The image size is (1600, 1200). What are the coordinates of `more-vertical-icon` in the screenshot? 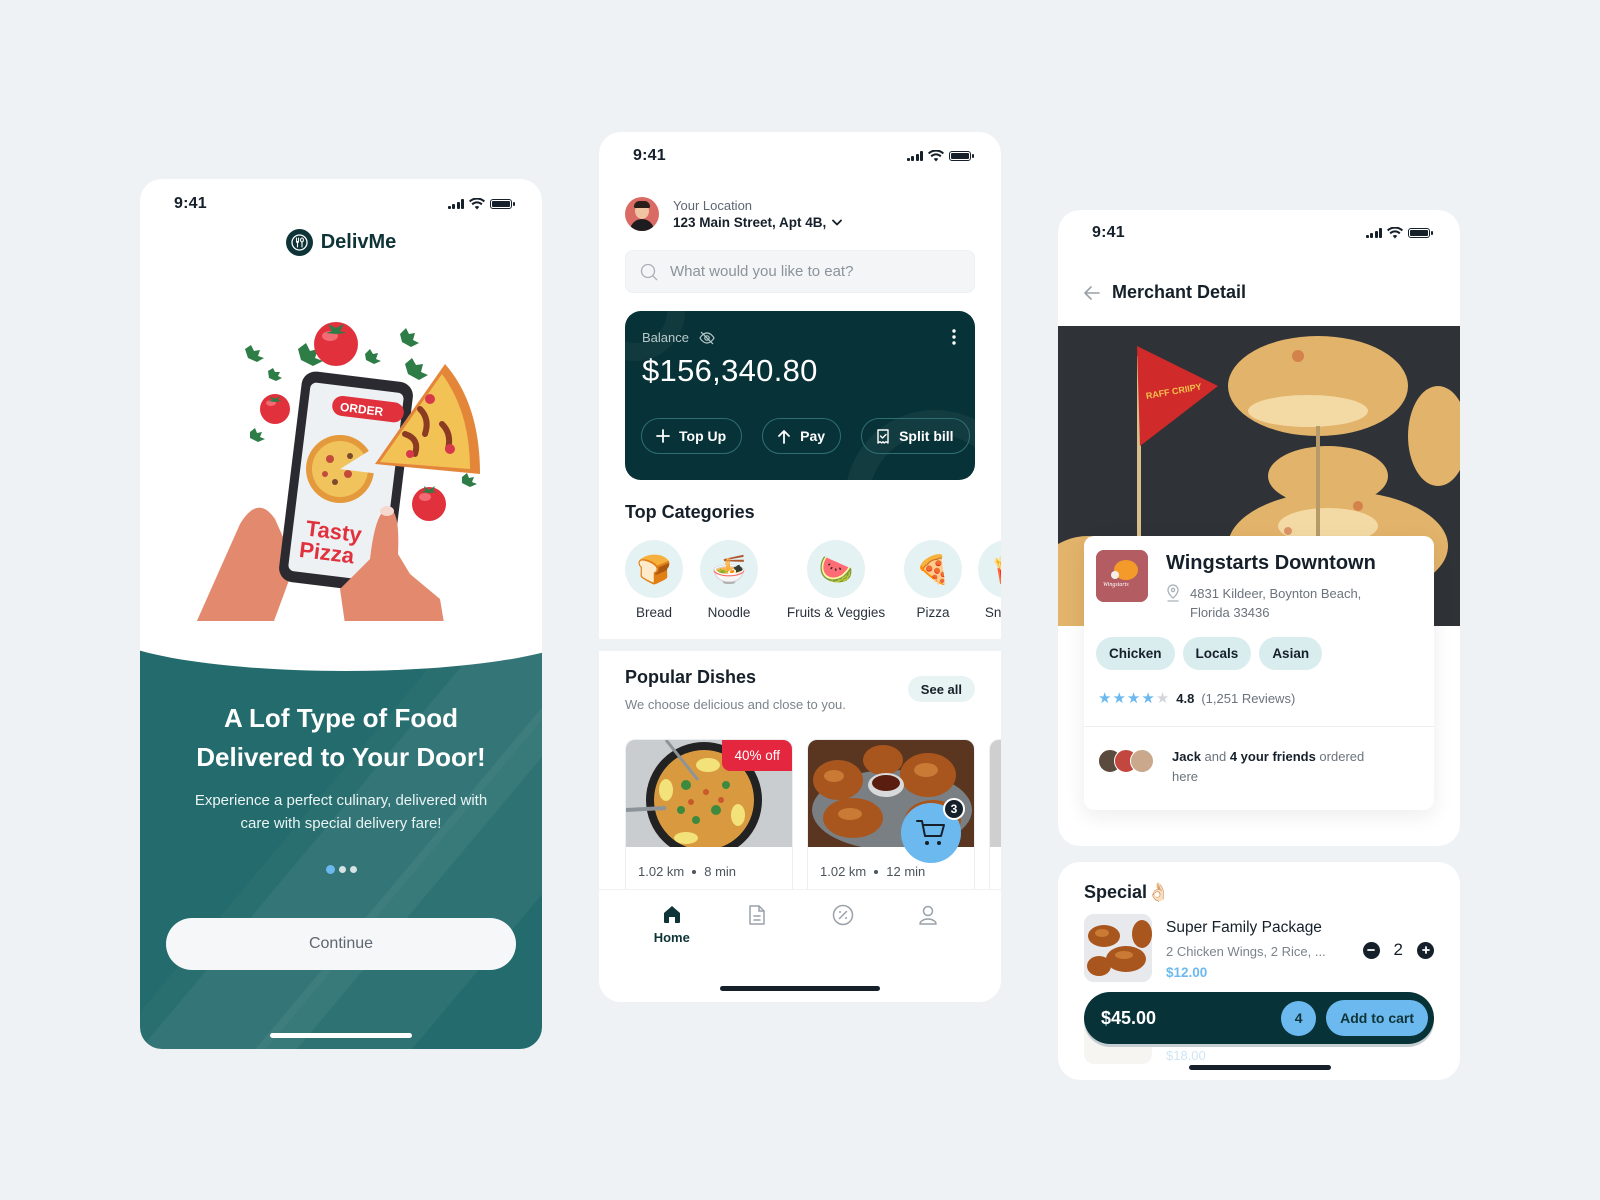 It's located at (954, 337).